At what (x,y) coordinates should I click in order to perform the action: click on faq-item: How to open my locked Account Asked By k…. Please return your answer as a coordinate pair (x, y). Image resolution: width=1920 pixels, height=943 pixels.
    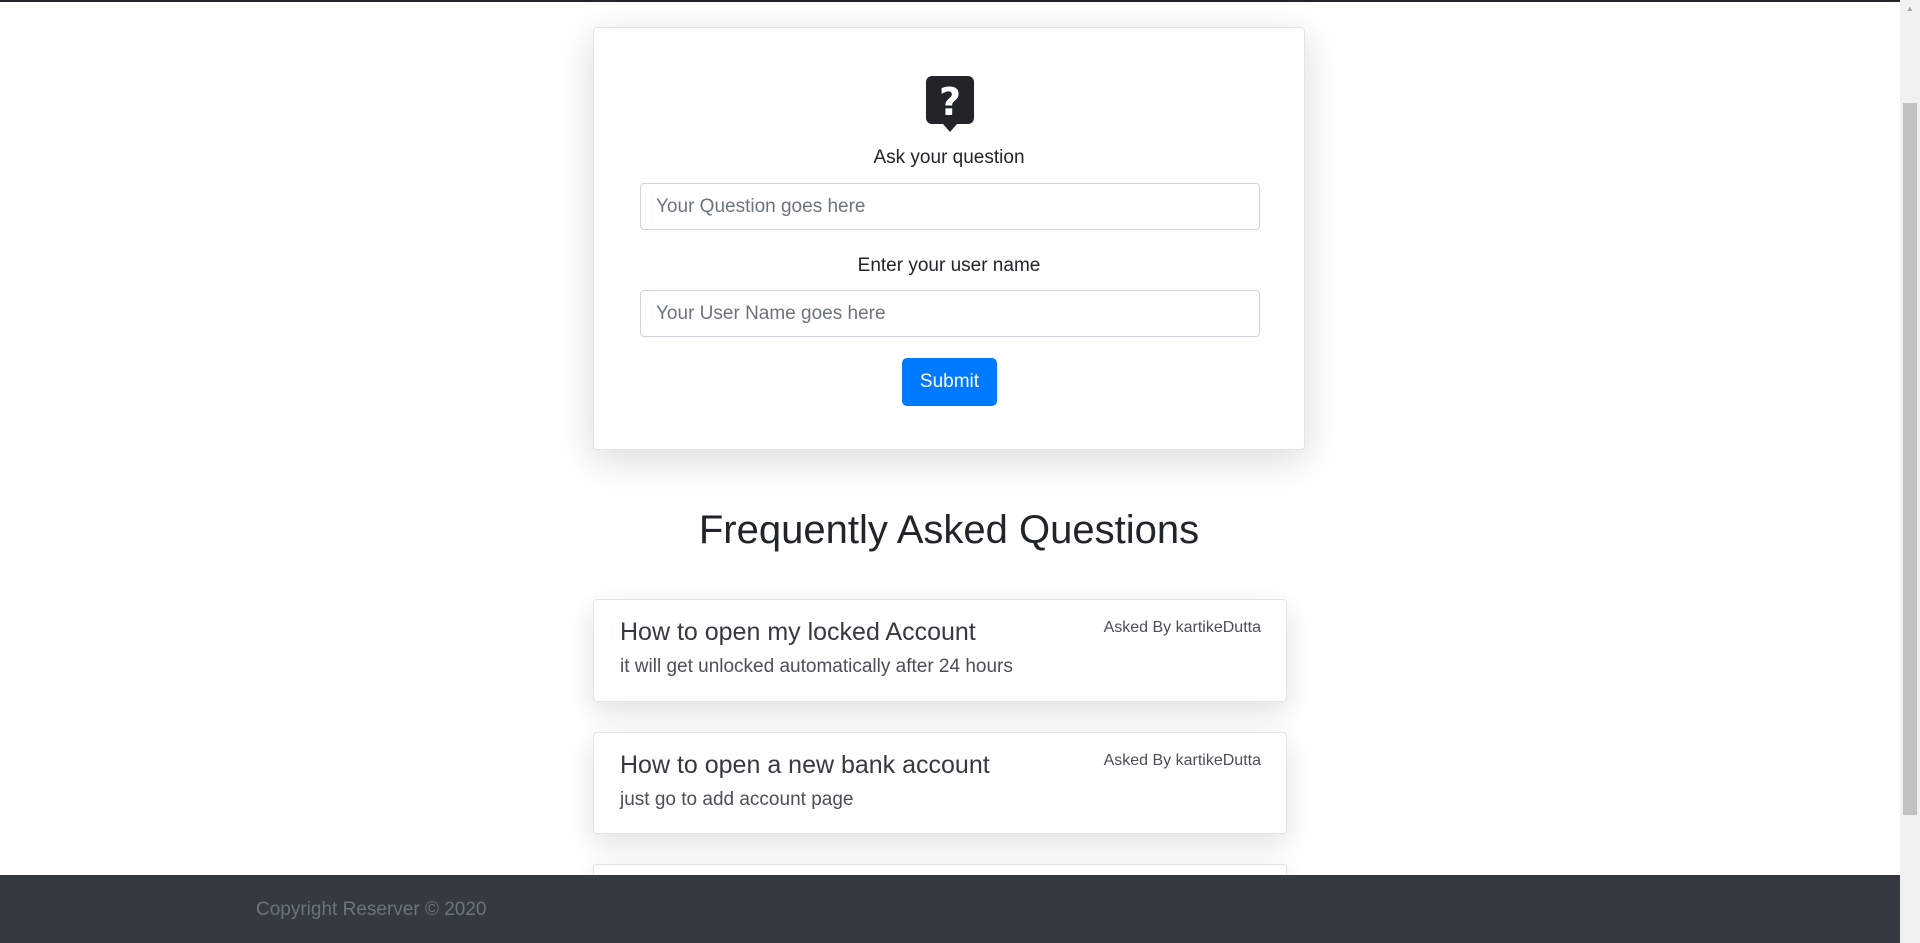
    Looking at the image, I should click on (940, 650).